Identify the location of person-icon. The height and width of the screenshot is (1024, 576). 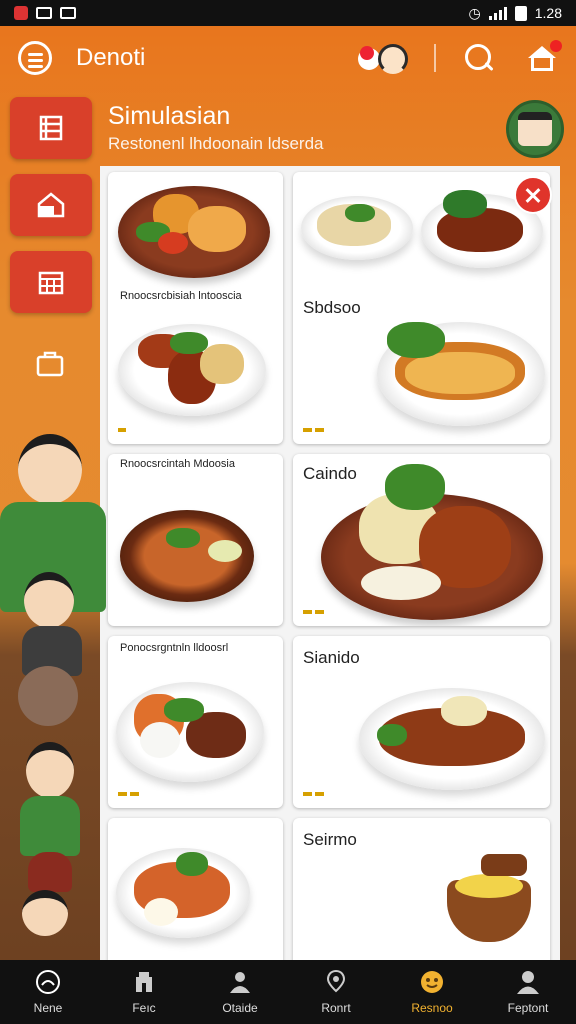
(240, 982).